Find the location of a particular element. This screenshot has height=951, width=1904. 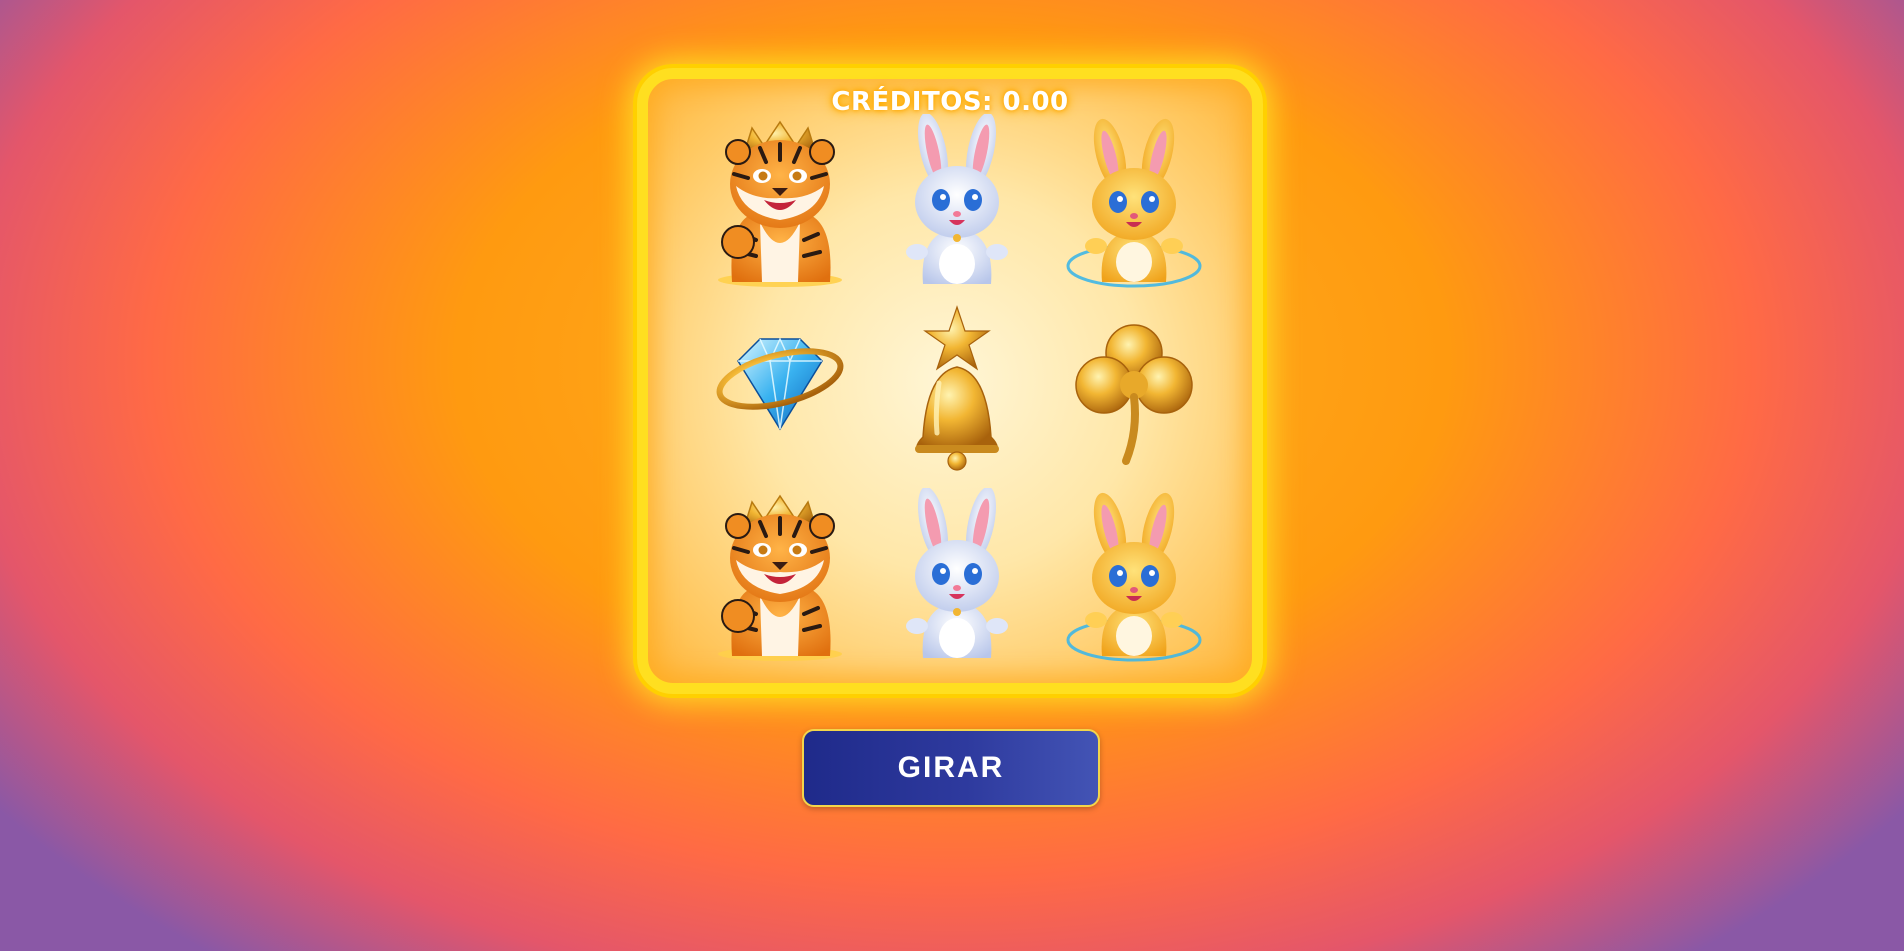

spin-button: GIRAR is located at coordinates (951, 768).